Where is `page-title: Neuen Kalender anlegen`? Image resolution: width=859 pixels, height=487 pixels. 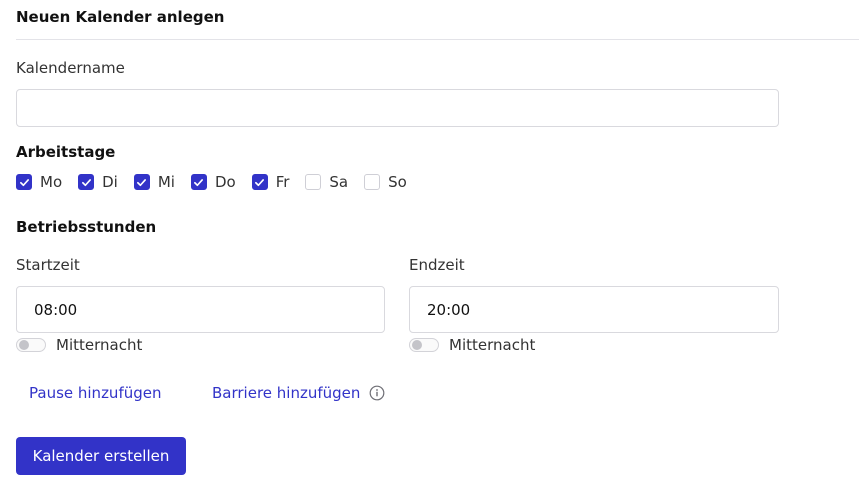 page-title: Neuen Kalender anlegen is located at coordinates (120, 17).